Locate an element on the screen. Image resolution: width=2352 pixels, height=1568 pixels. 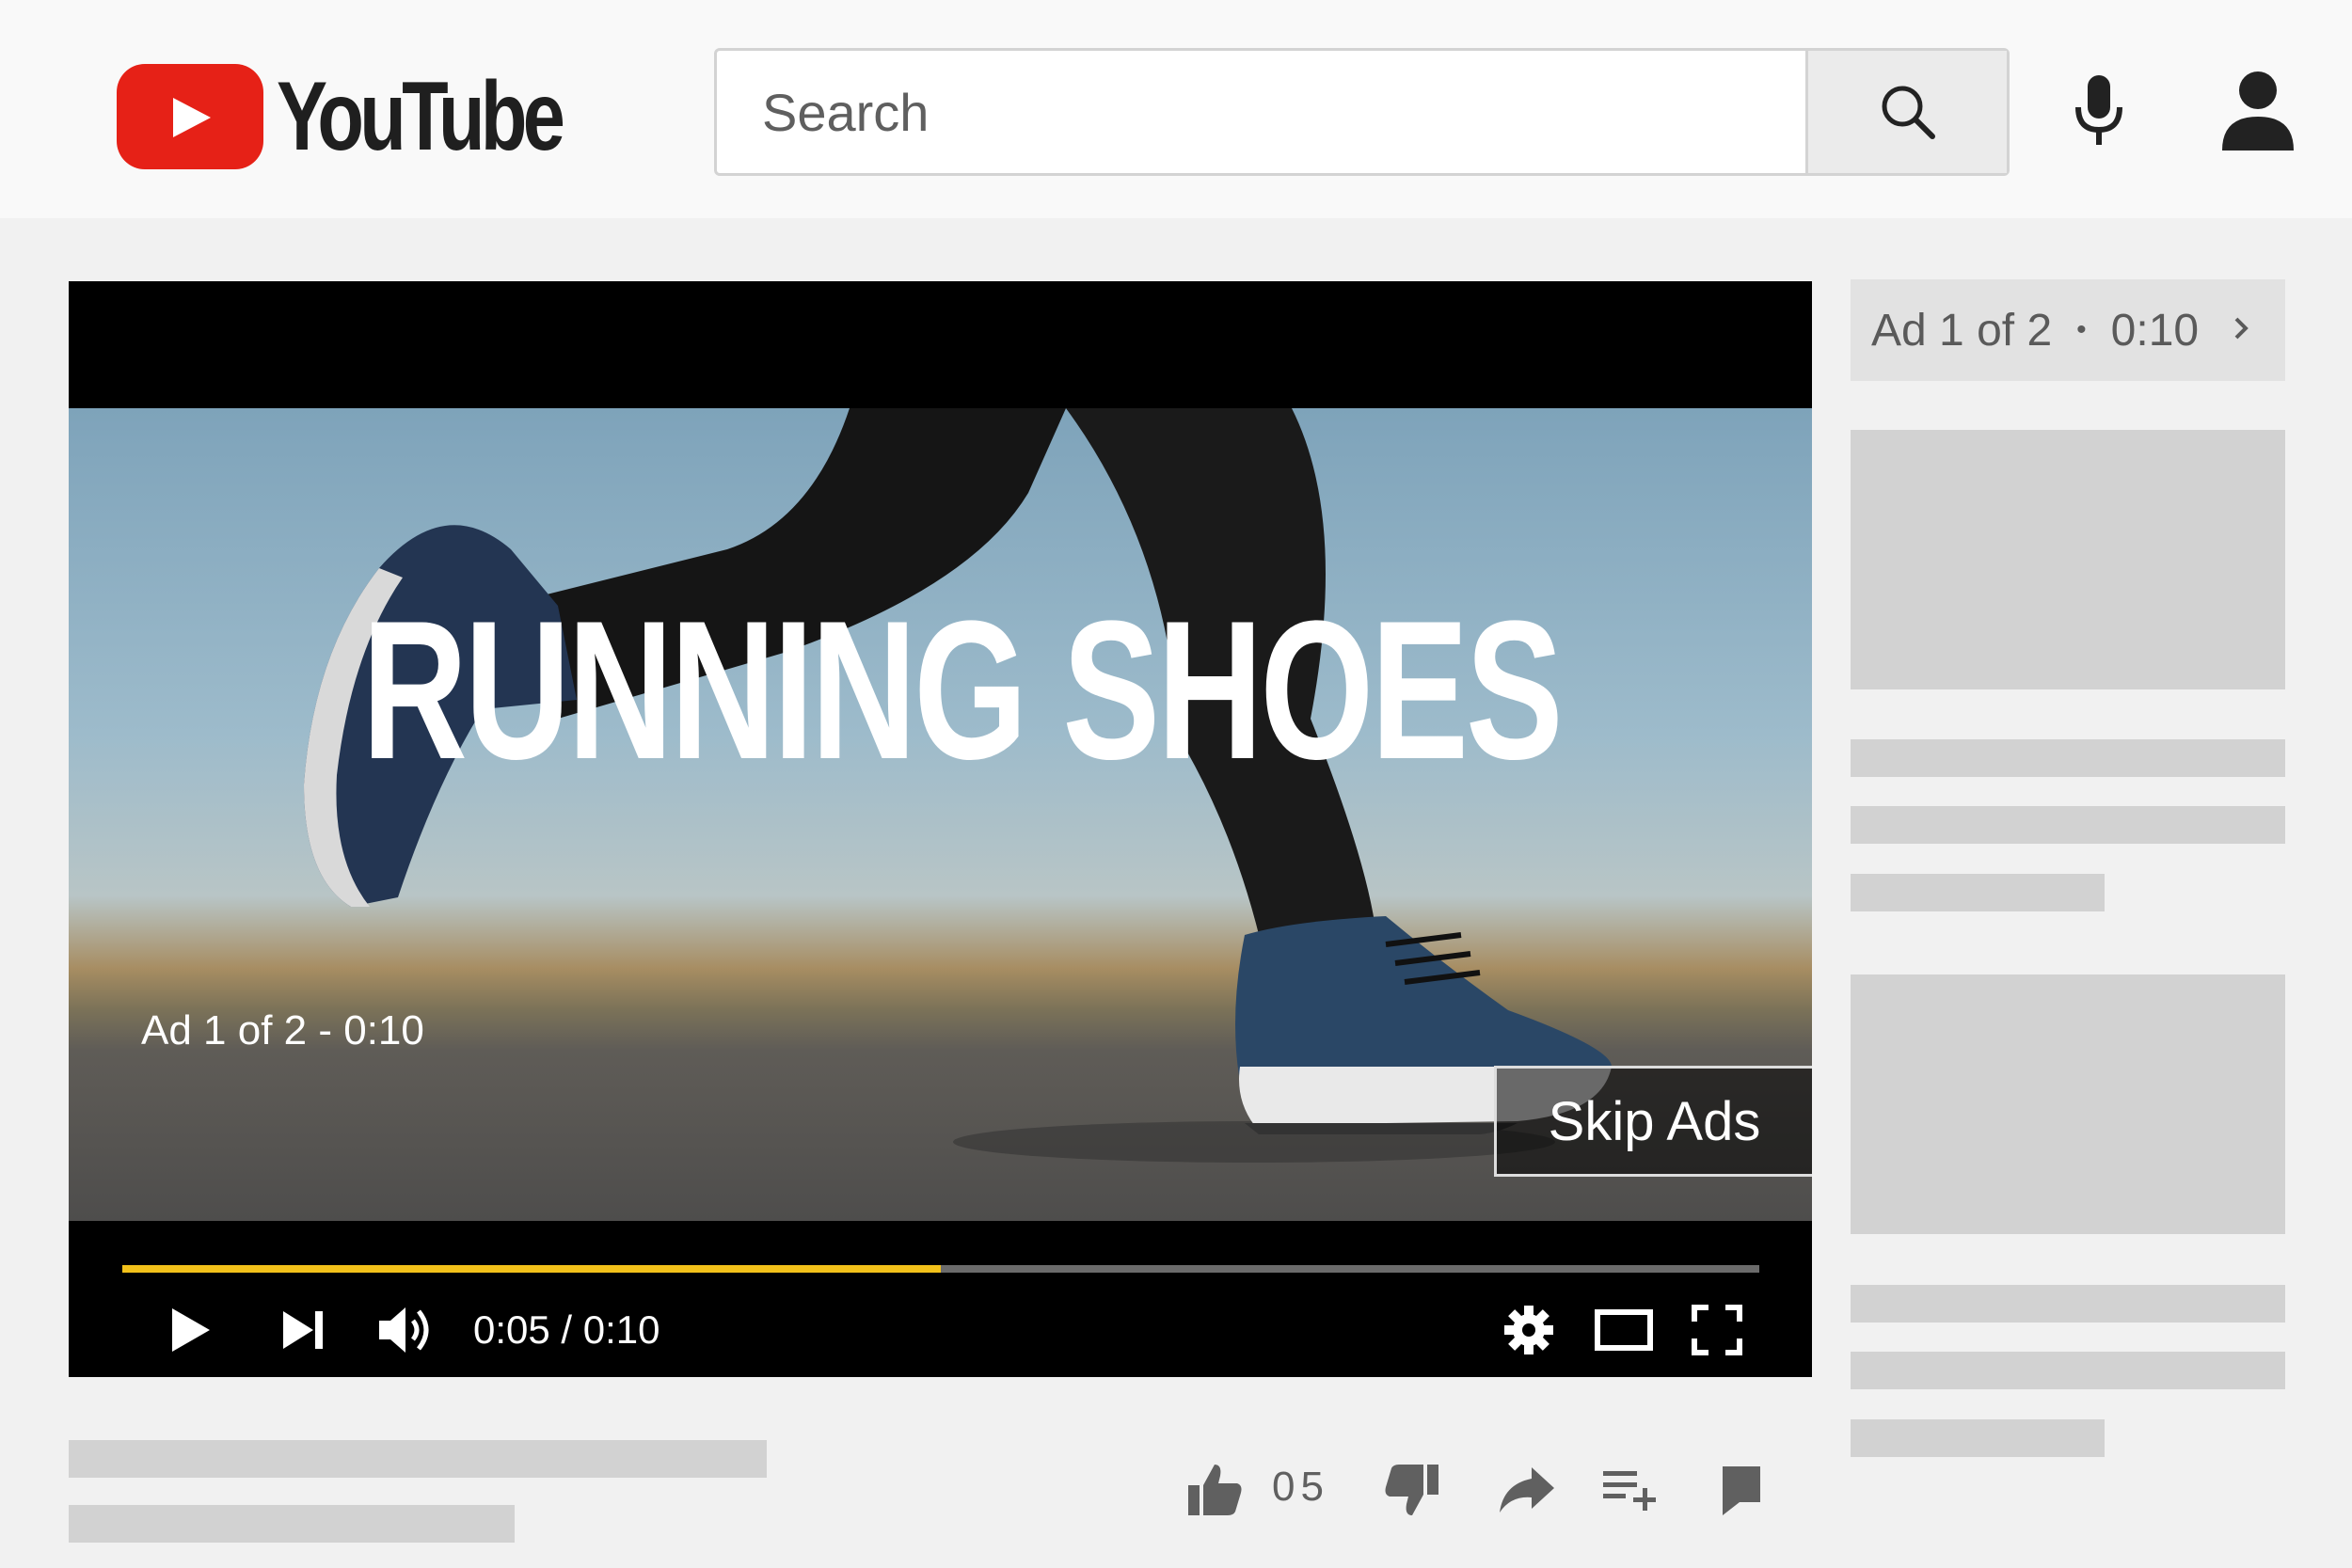
share-icon is located at coordinates (1527, 1490).